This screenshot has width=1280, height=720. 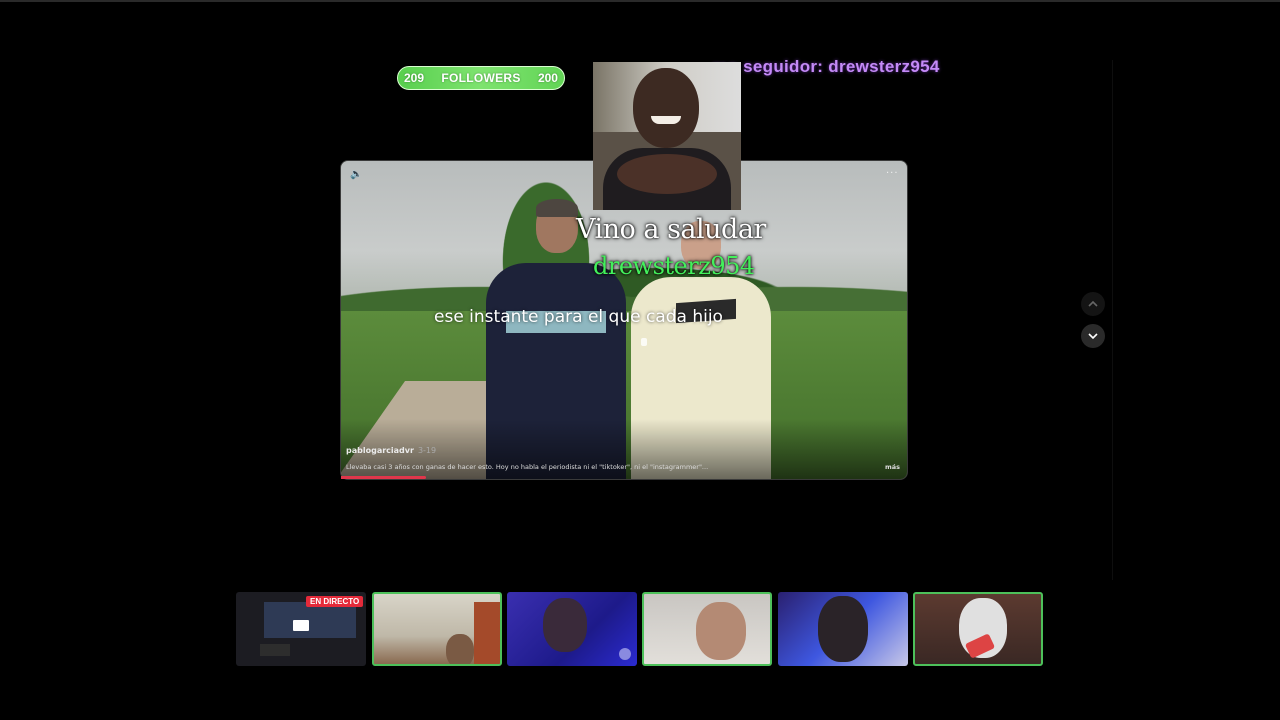 I want to click on followers-label: FOLLOWERS, so click(x=481, y=78).